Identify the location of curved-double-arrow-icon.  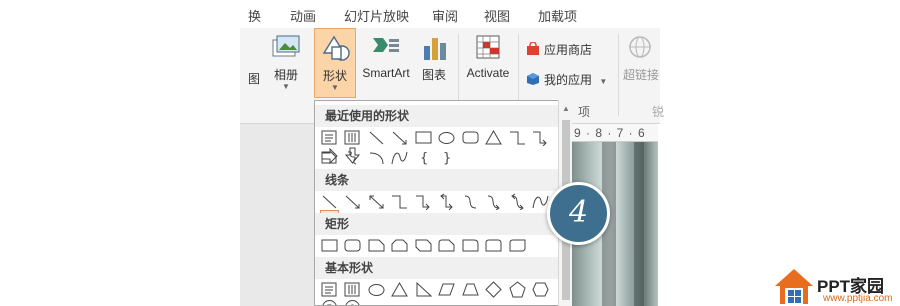
(517, 201).